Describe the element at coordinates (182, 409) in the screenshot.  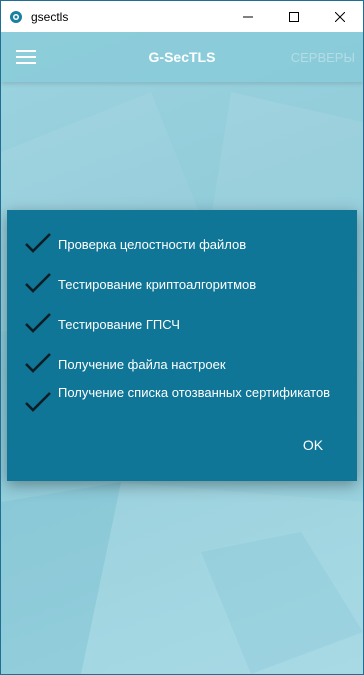
I see `check-item-revoked-certs: Получение списка отозванных сертификатов` at that location.